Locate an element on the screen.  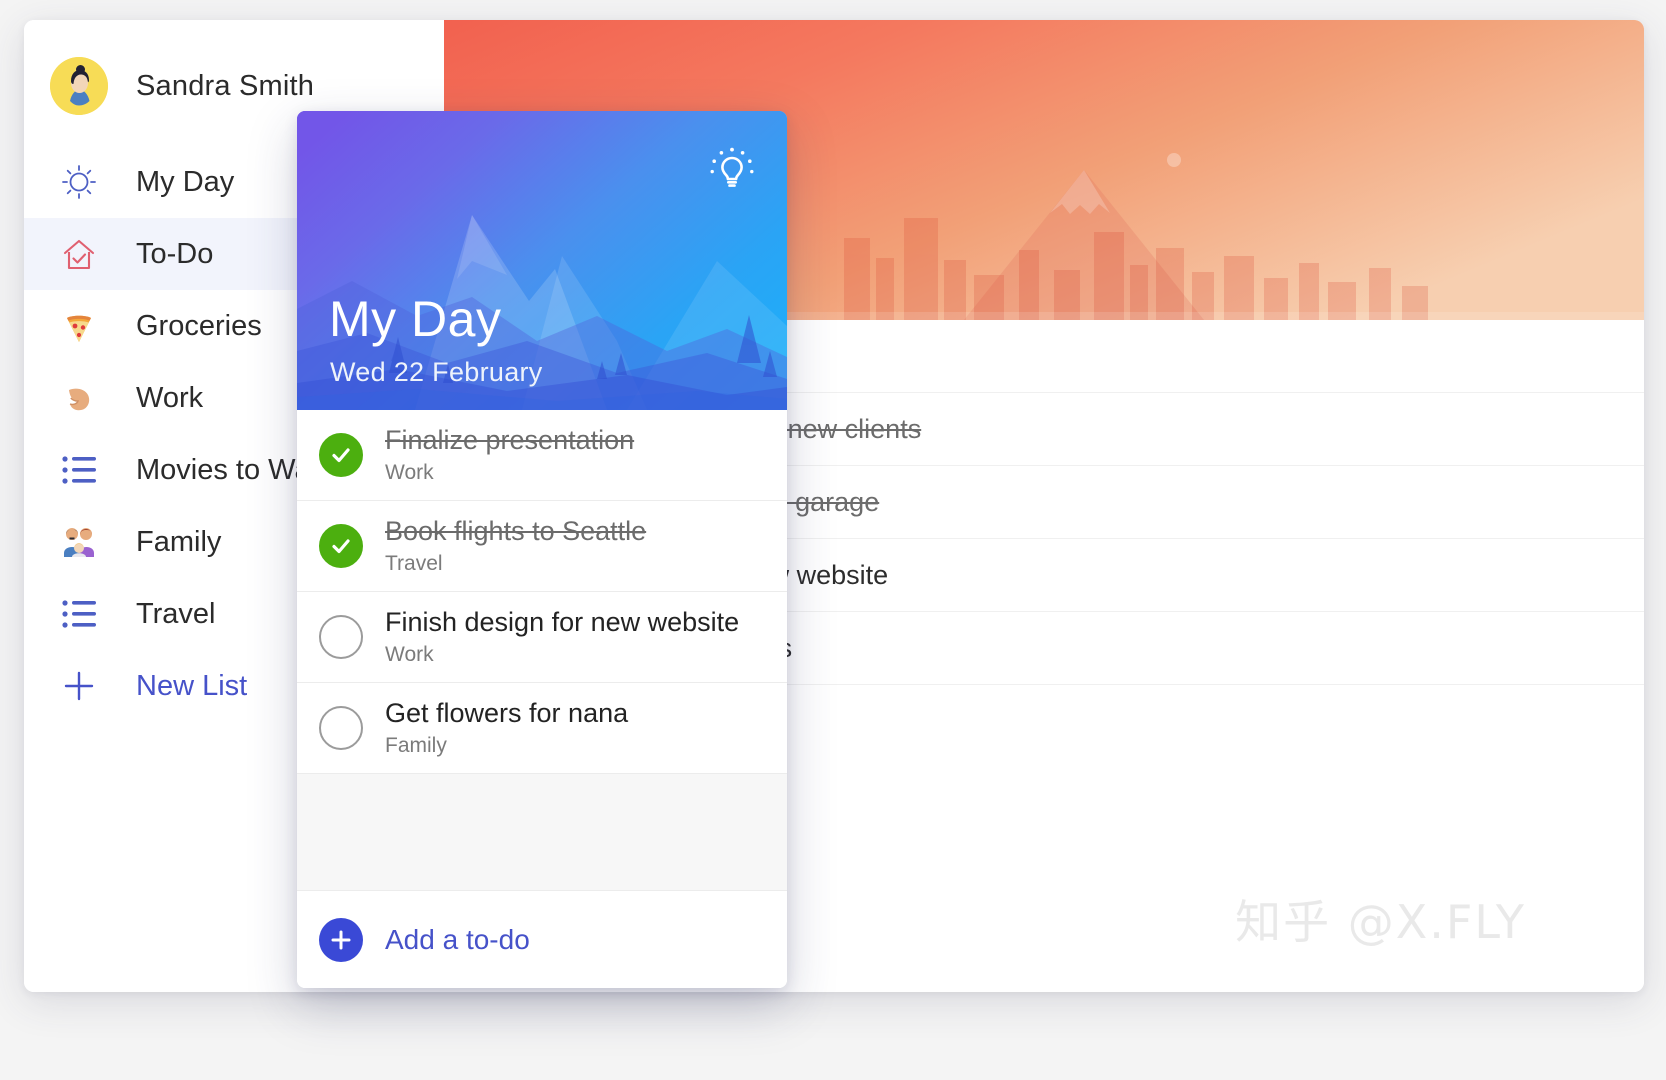
task-title: Book flights to Seattle is located at coordinates (516, 530).